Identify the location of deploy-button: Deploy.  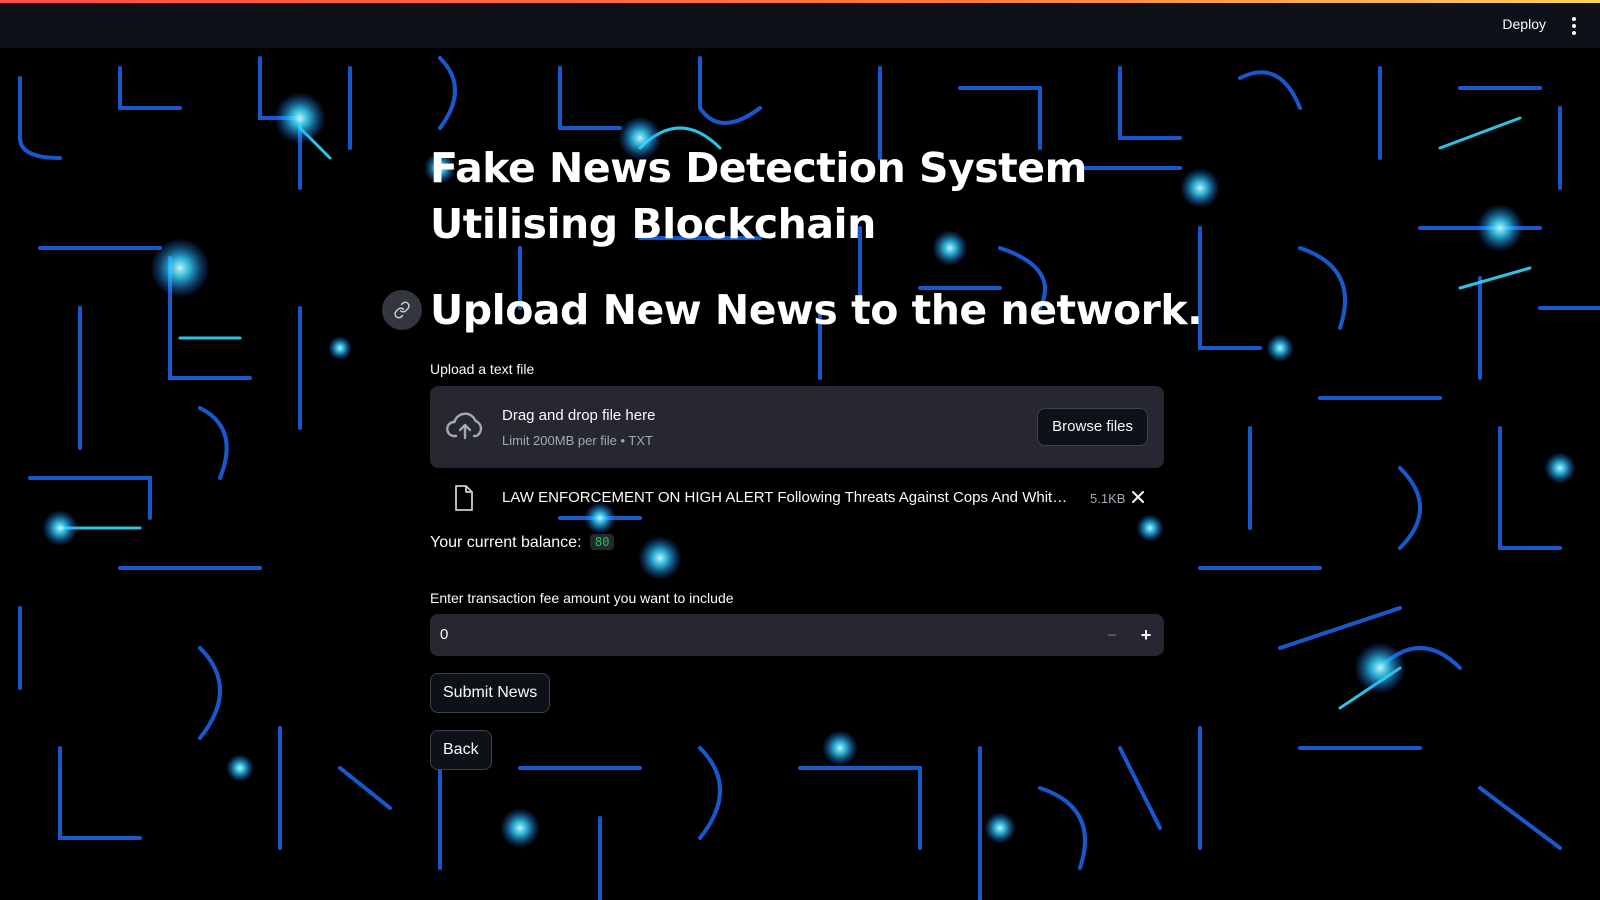
(1524, 24).